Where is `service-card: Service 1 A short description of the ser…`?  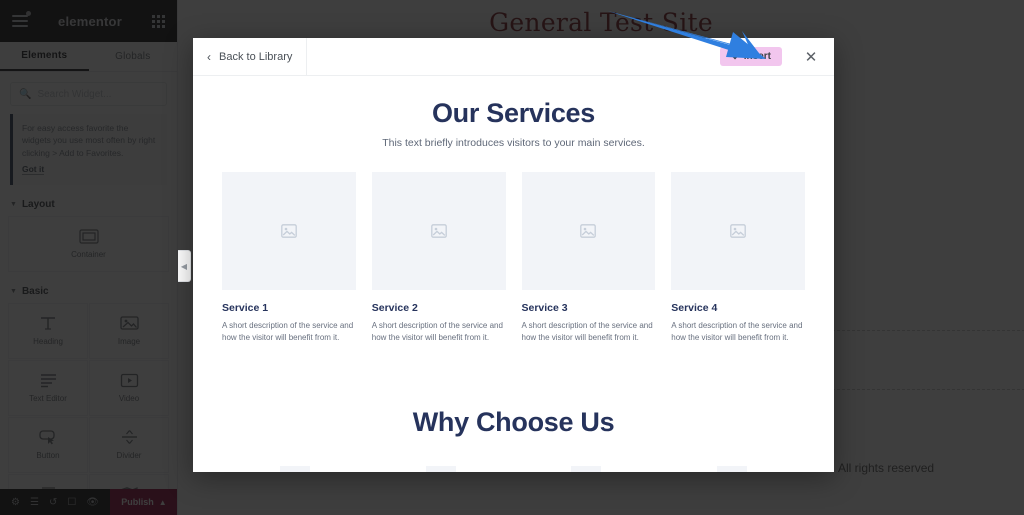 service-card: Service 1 A short description of the ser… is located at coordinates (289, 258).